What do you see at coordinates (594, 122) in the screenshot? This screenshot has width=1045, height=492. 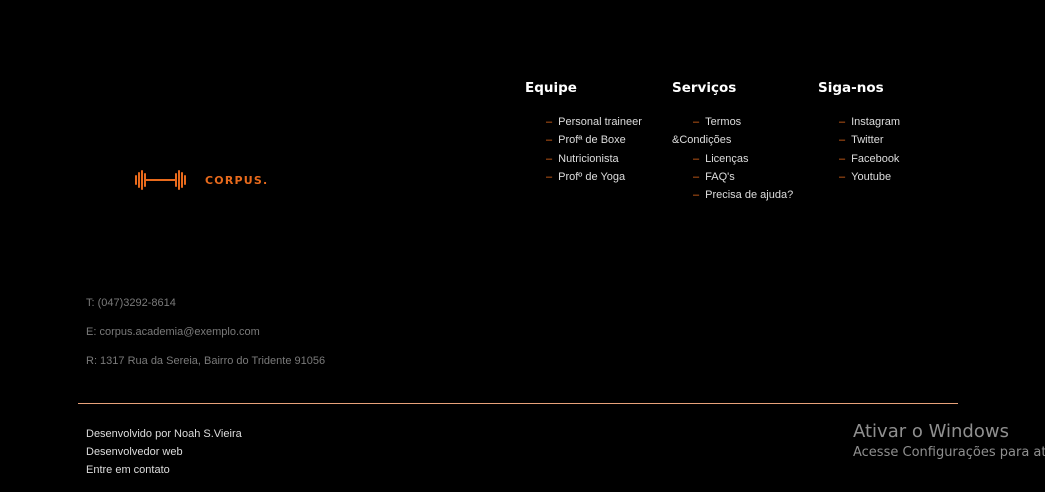 I see `link-personal-trainer: – Personal traineer` at bounding box center [594, 122].